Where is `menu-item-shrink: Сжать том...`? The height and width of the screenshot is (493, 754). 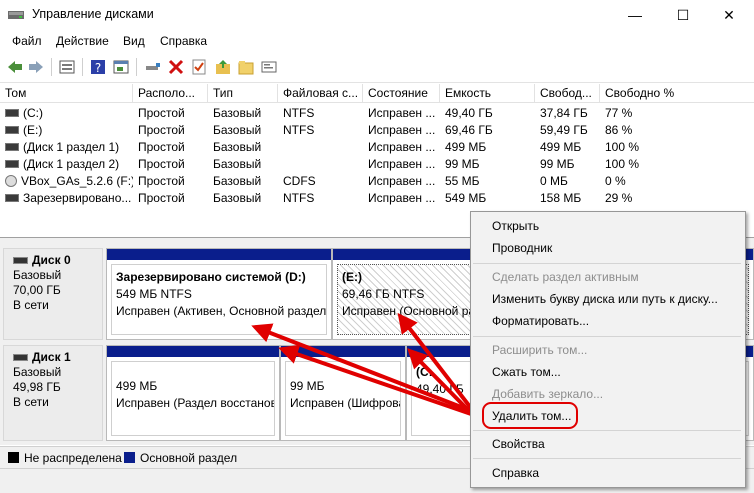
menu-item-shrink: Сжать том... is located at coordinates (526, 372).